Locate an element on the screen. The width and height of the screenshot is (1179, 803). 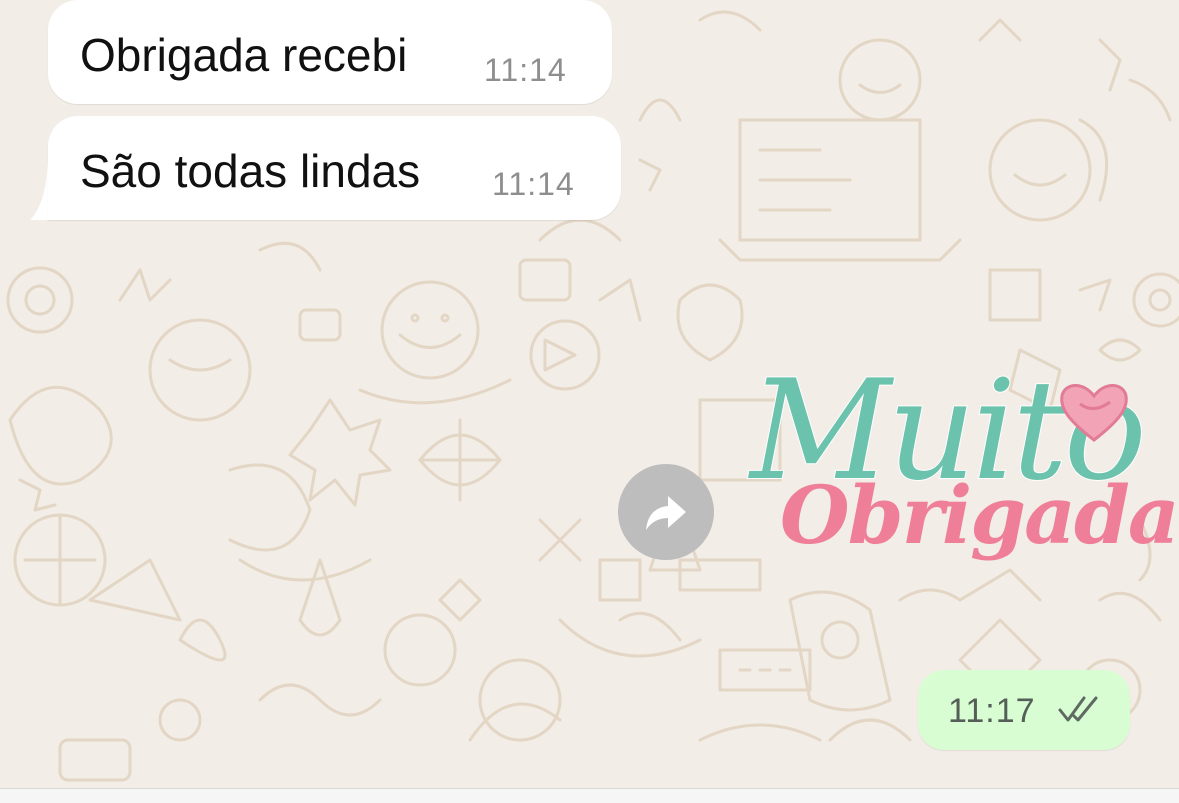
message-text: São todas lindas is located at coordinates (250, 171).